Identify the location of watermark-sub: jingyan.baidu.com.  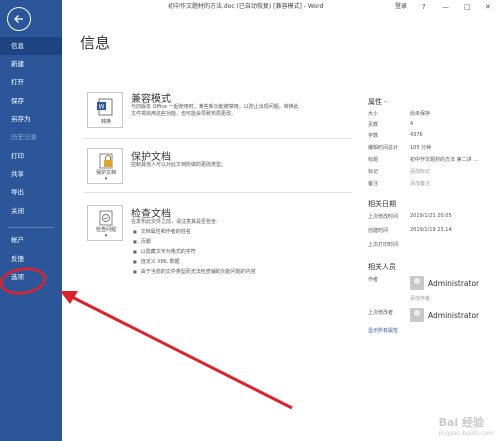
(466, 433).